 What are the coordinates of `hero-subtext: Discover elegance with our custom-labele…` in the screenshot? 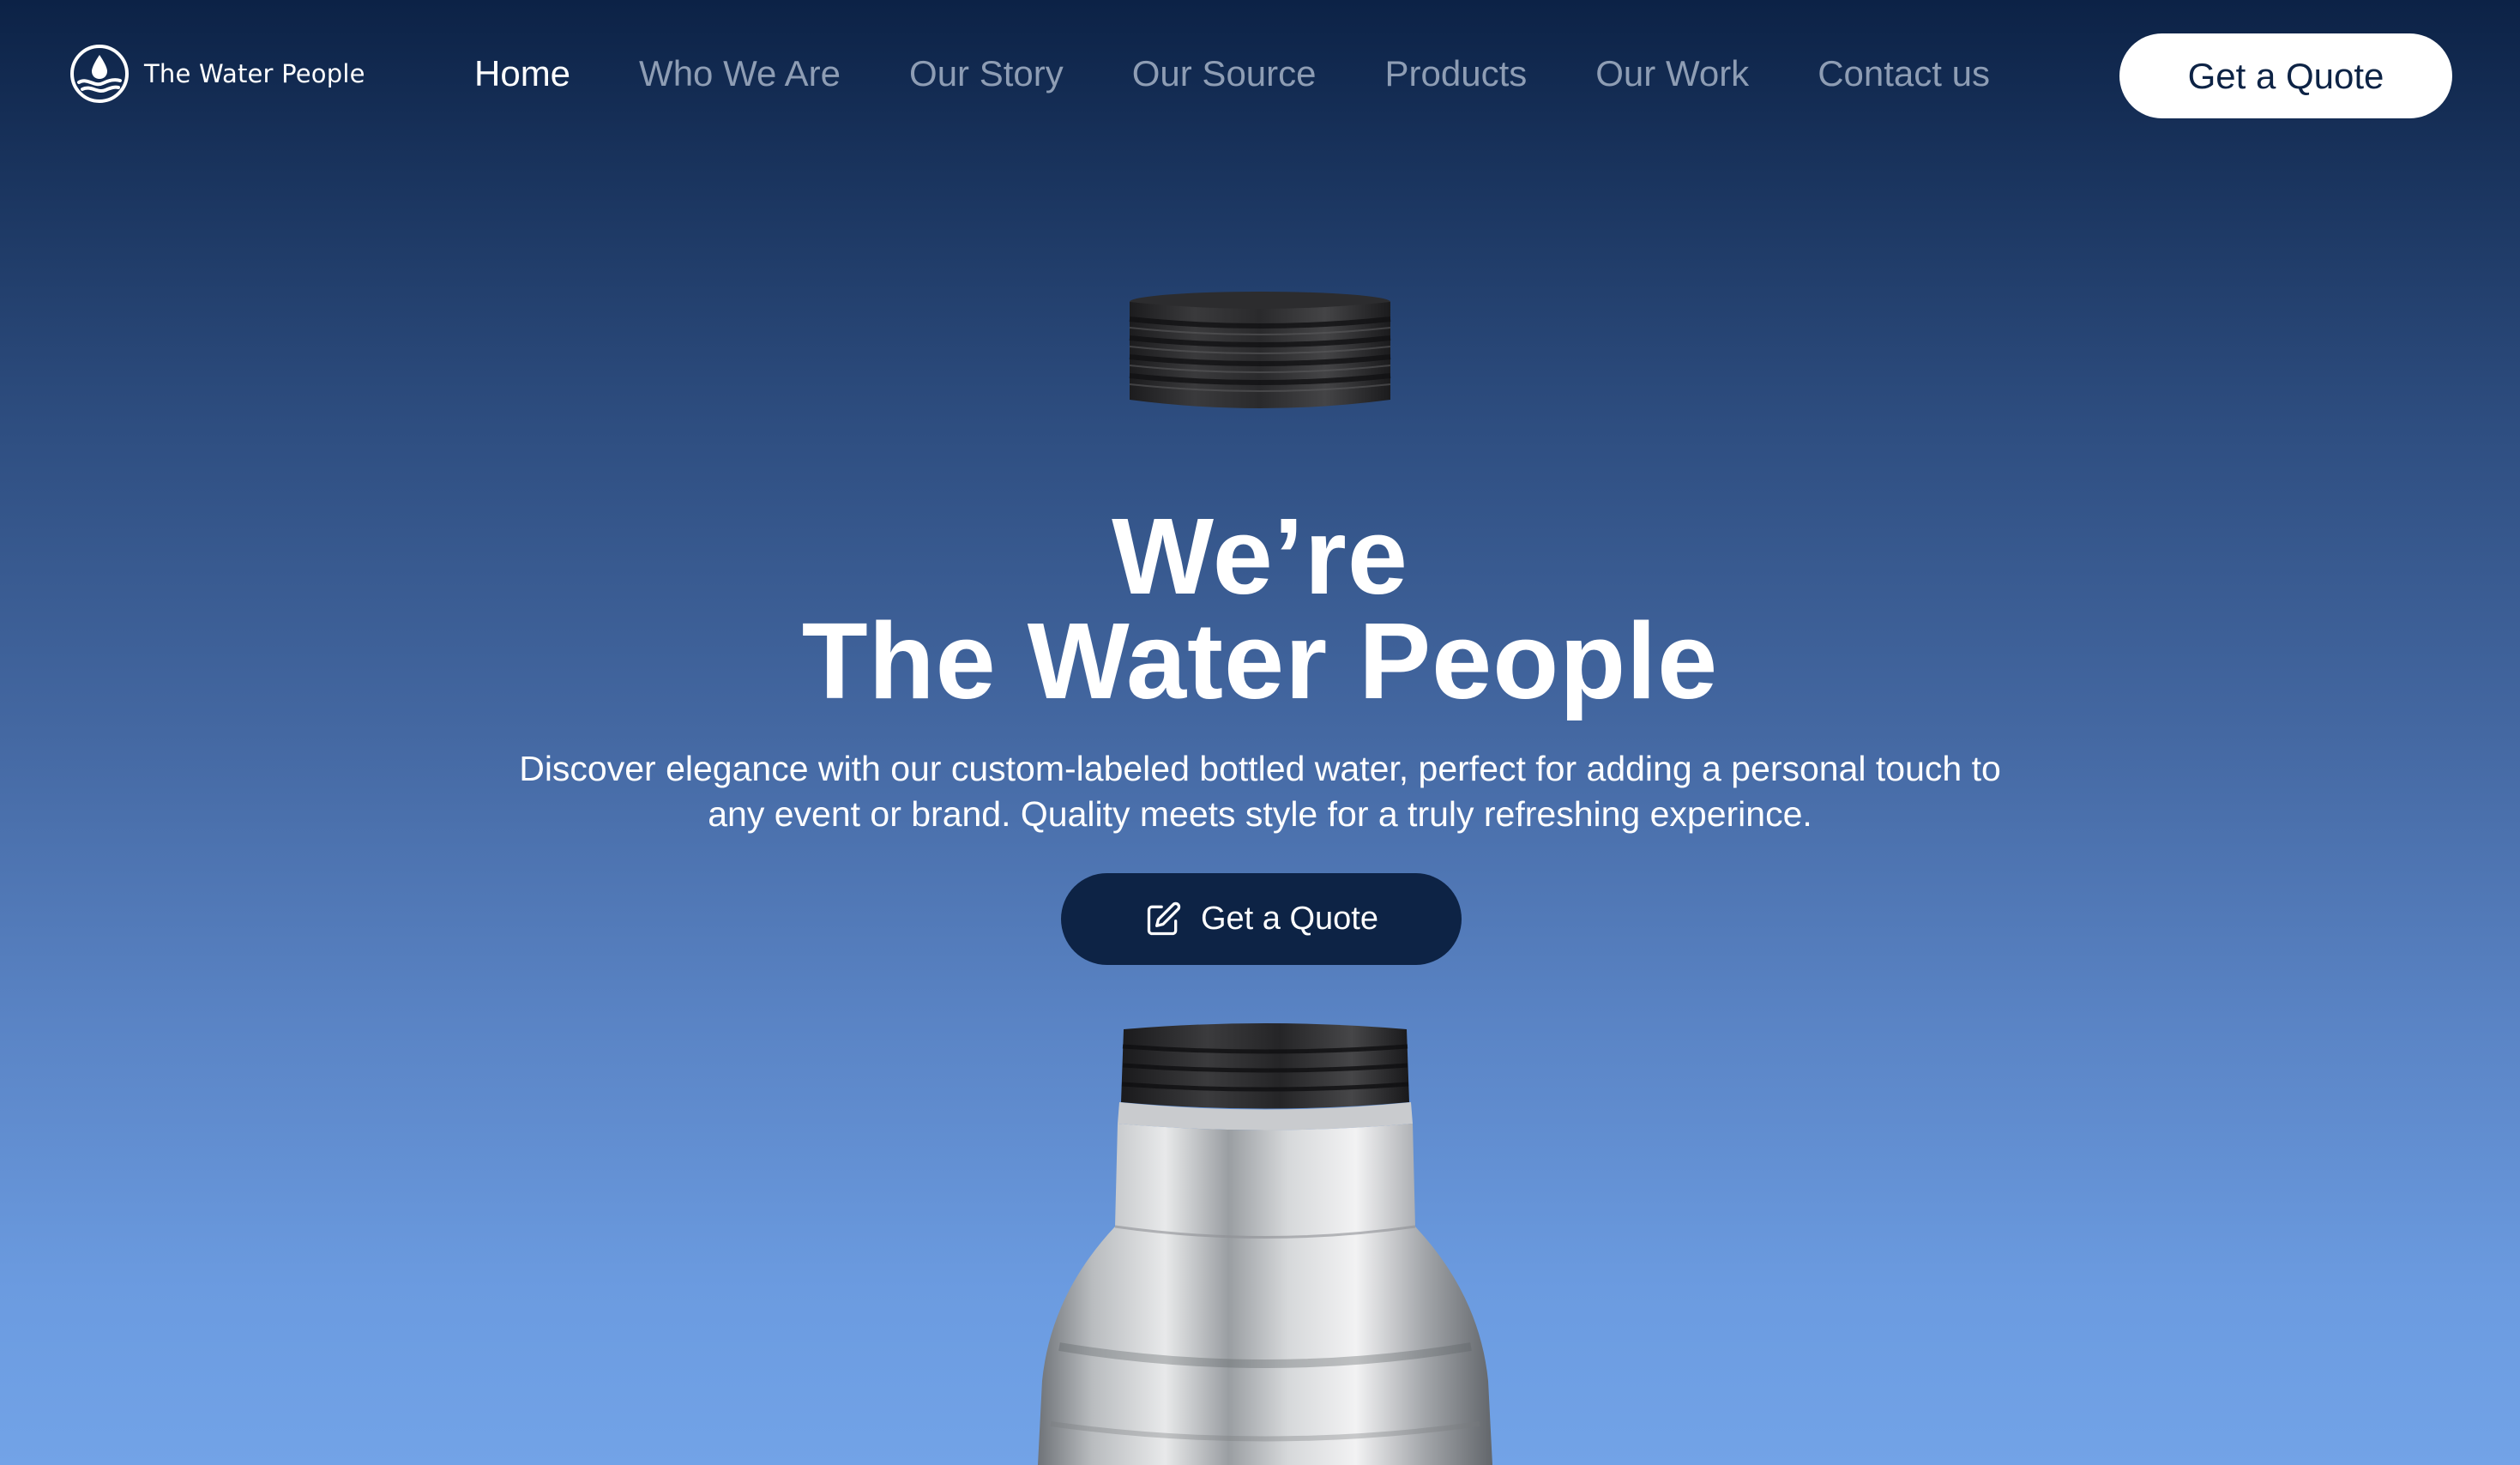 It's located at (1260, 791).